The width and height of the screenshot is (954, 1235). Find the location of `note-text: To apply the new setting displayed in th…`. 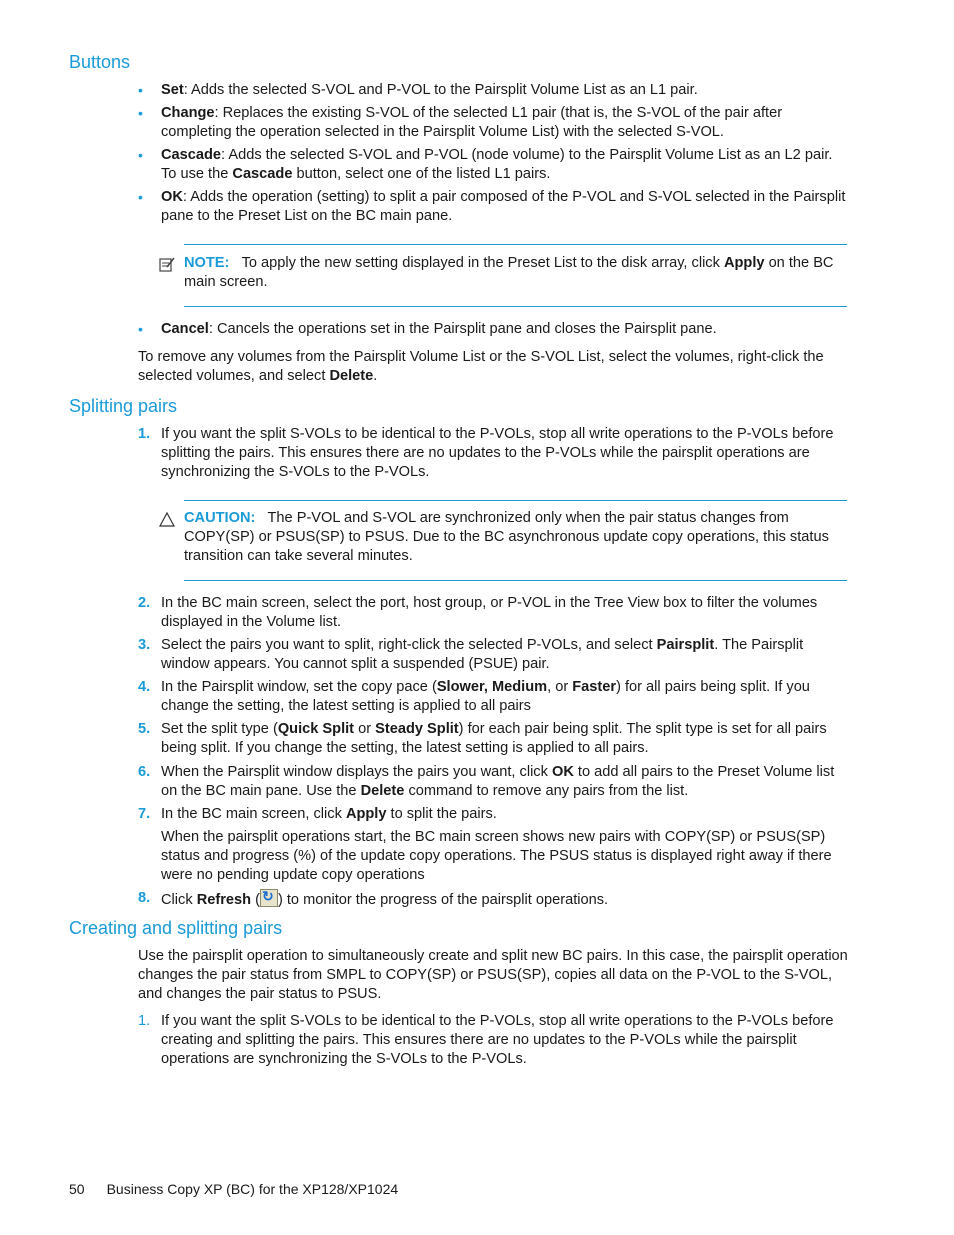

note-text: To apply the new setting displayed in th… is located at coordinates (482, 263).